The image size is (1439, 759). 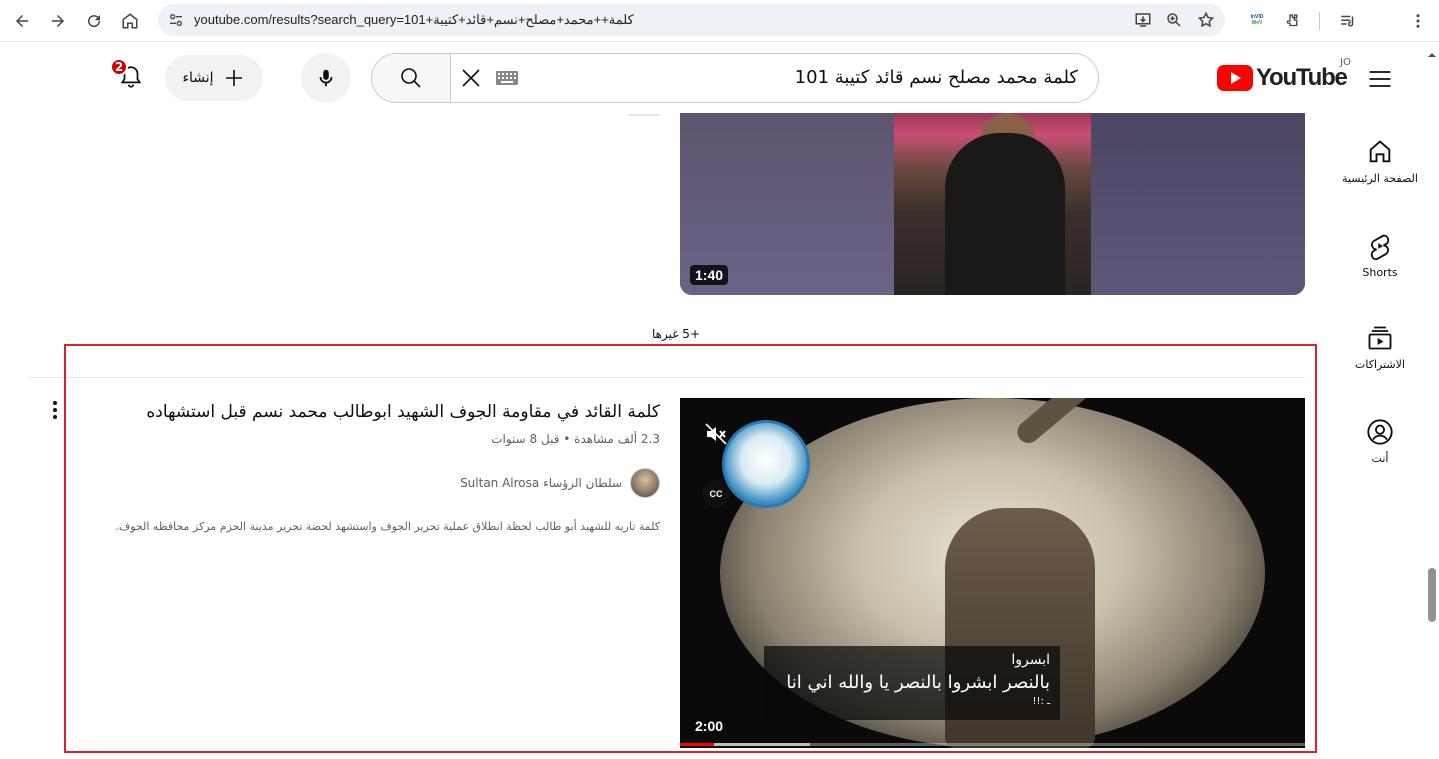 I want to click on search-icon, so click(x=411, y=78).